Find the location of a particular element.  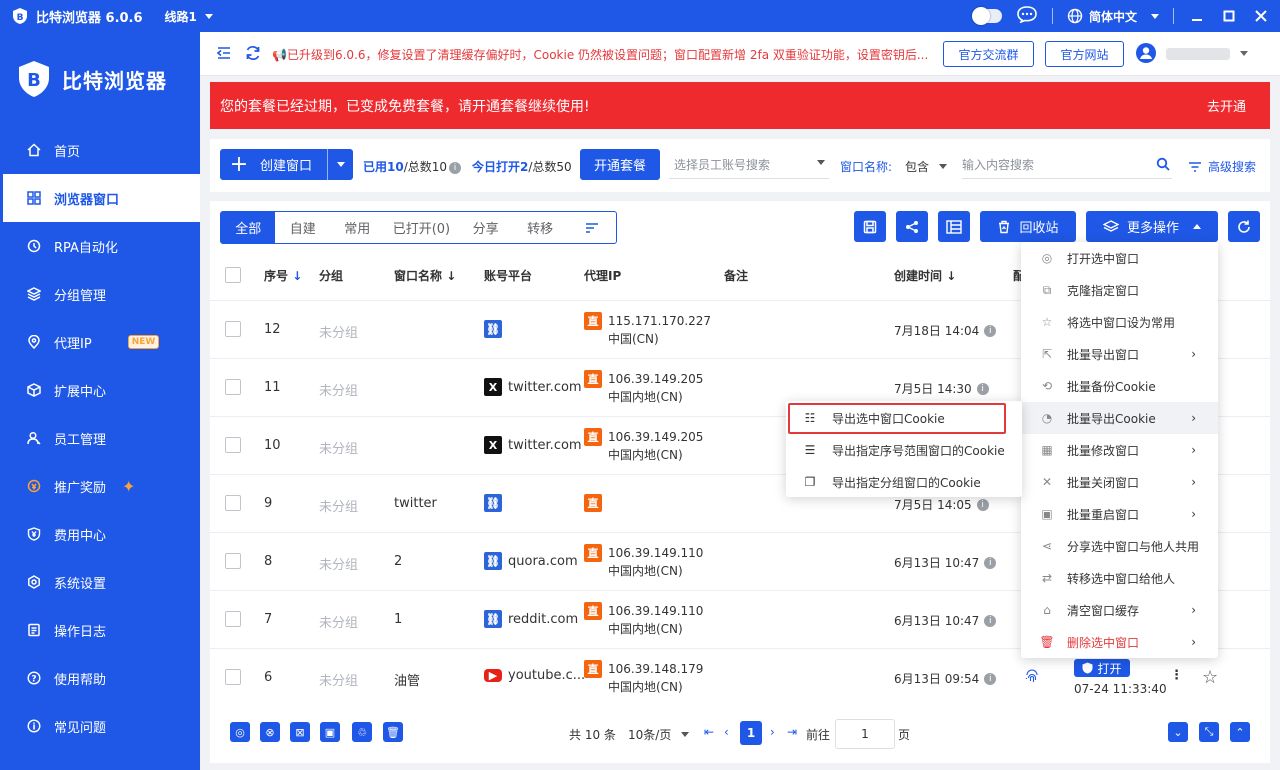

official-site-button: 官方网站 is located at coordinates (1084, 54).